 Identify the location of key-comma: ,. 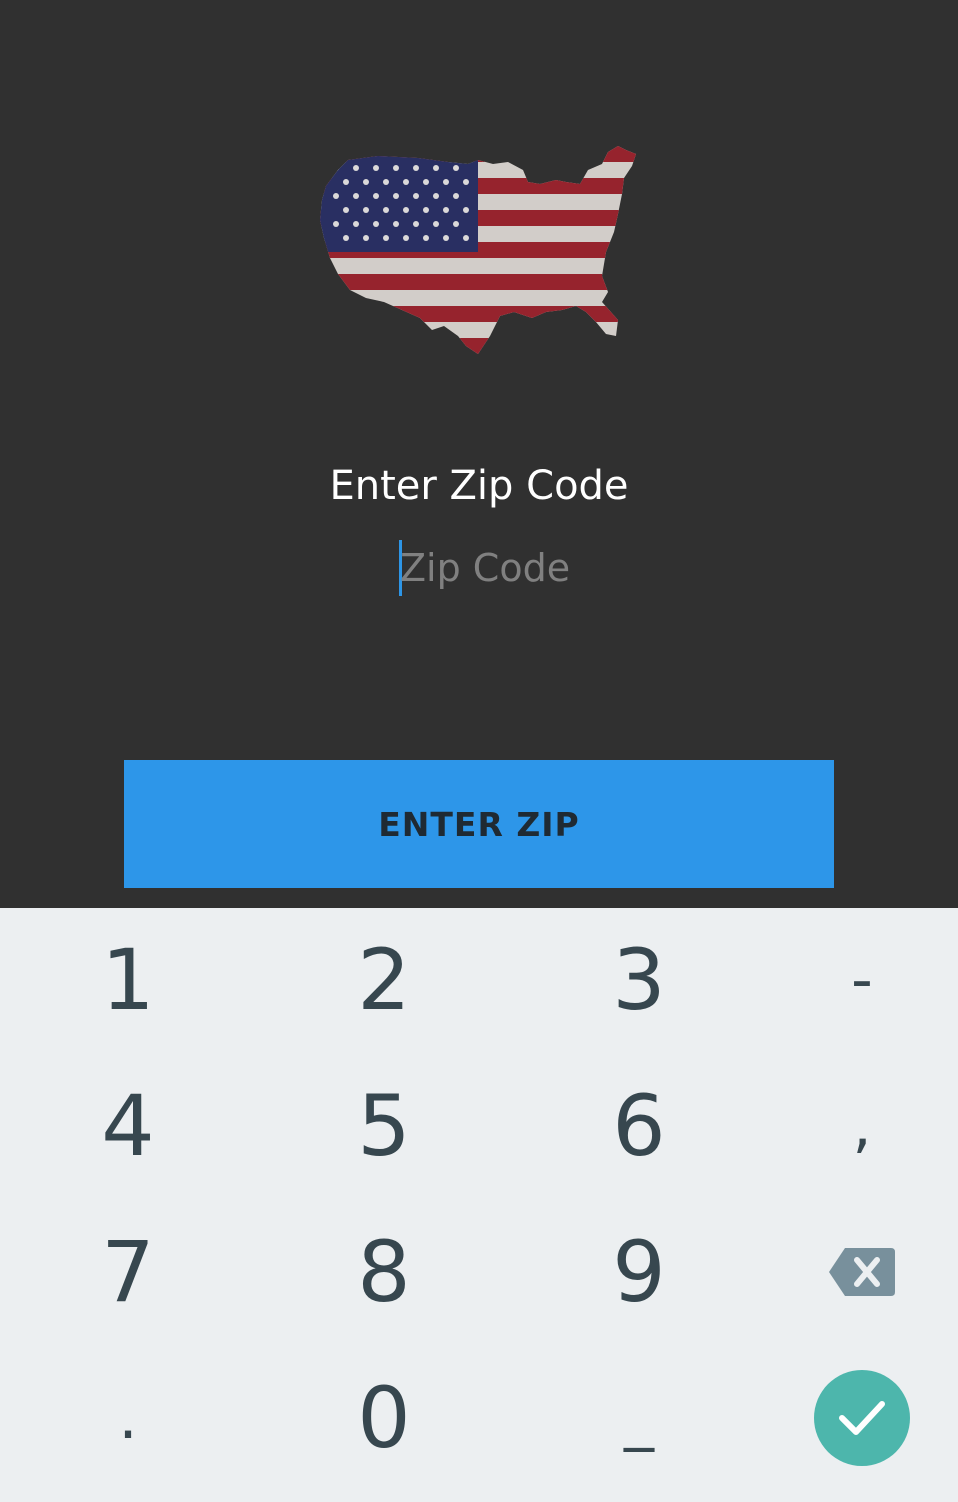
(860, 1126).